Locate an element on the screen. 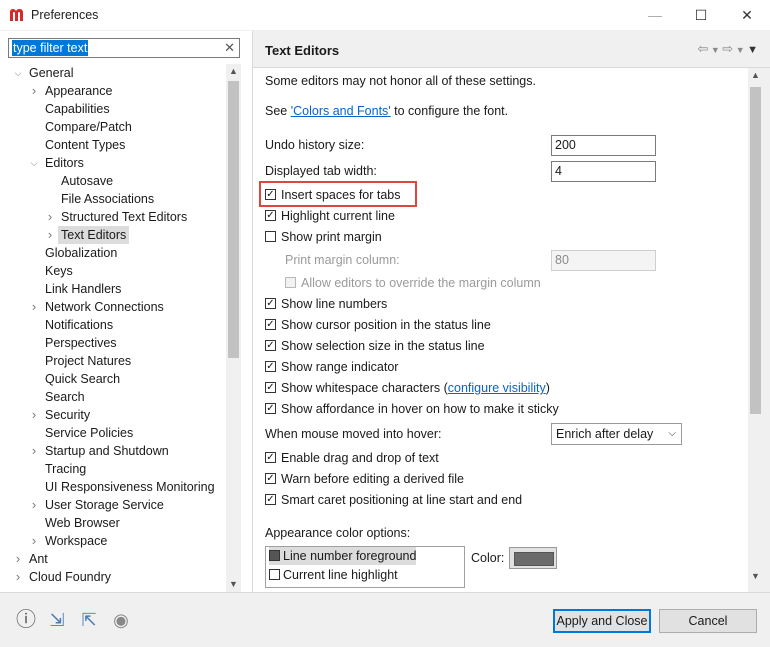 This screenshot has width=770, height=647. back-arrow-icon: ⇦ is located at coordinates (702, 48).